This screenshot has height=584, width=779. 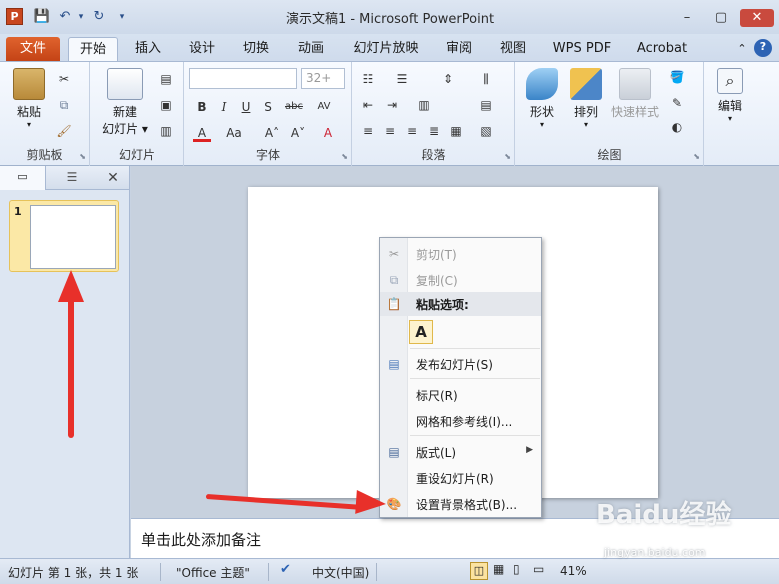 I want to click on shape-effects-icon: ◐, so click(x=677, y=127).